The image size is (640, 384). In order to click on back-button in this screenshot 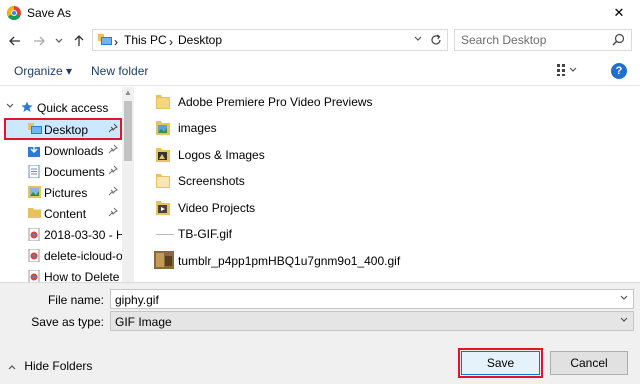, I will do `click(15, 41)`.